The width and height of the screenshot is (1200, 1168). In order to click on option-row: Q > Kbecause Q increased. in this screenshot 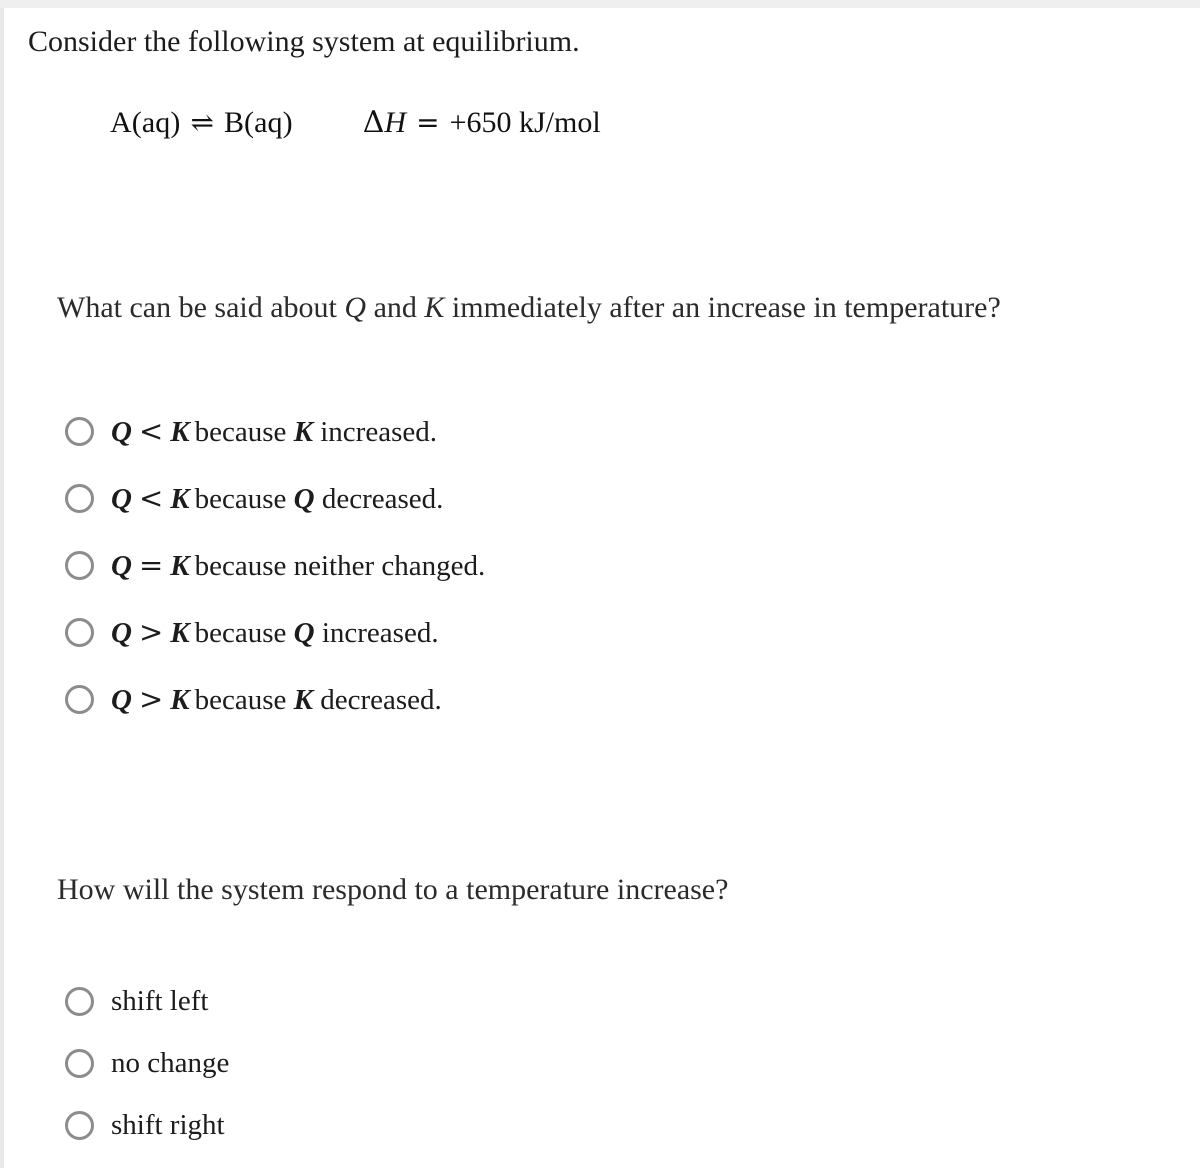, I will do `click(242, 632)`.